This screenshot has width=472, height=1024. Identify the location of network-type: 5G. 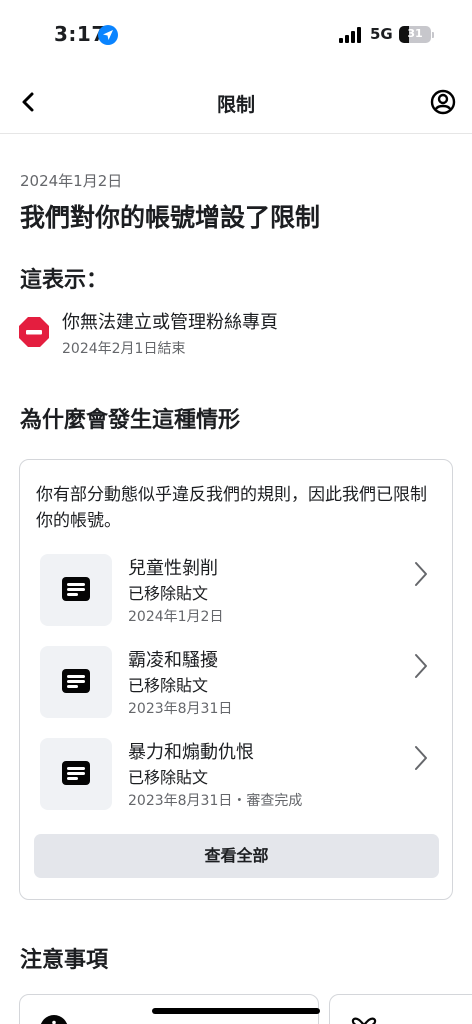
(381, 34).